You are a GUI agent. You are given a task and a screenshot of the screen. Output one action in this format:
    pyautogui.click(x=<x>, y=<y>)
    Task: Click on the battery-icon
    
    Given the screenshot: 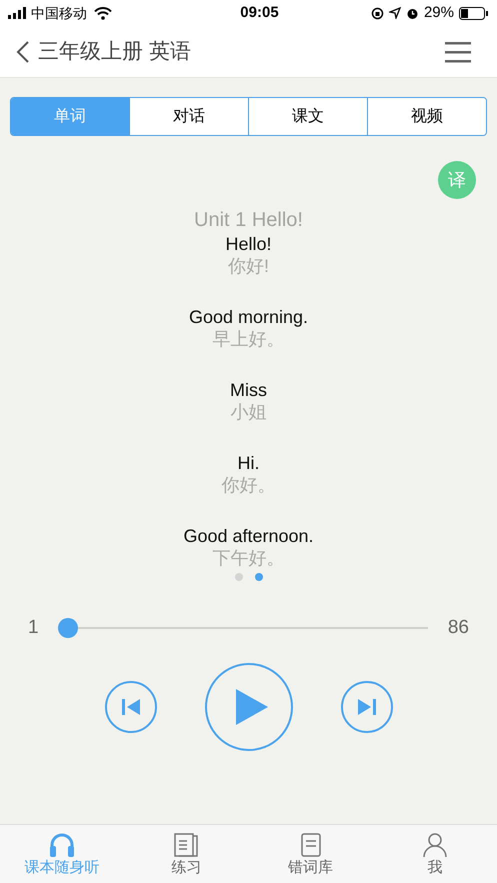 What is the action you would take?
    pyautogui.click(x=474, y=13)
    